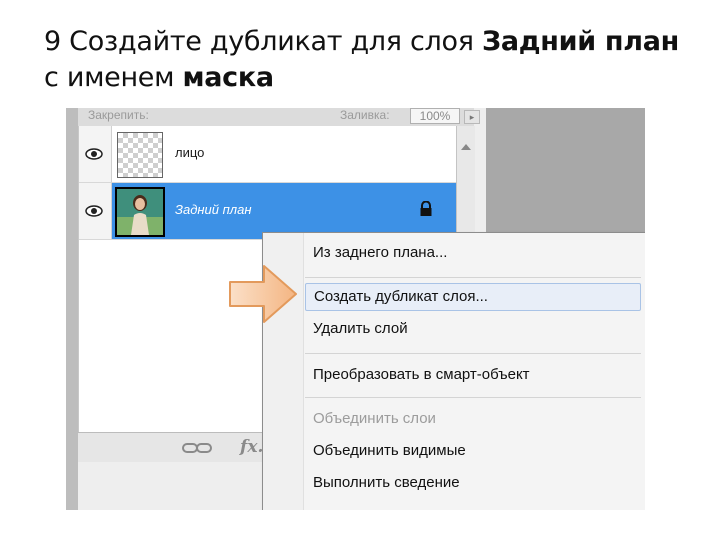 The width and height of the screenshot is (720, 540). I want to click on layer-row-face: лицо, so click(268, 154).